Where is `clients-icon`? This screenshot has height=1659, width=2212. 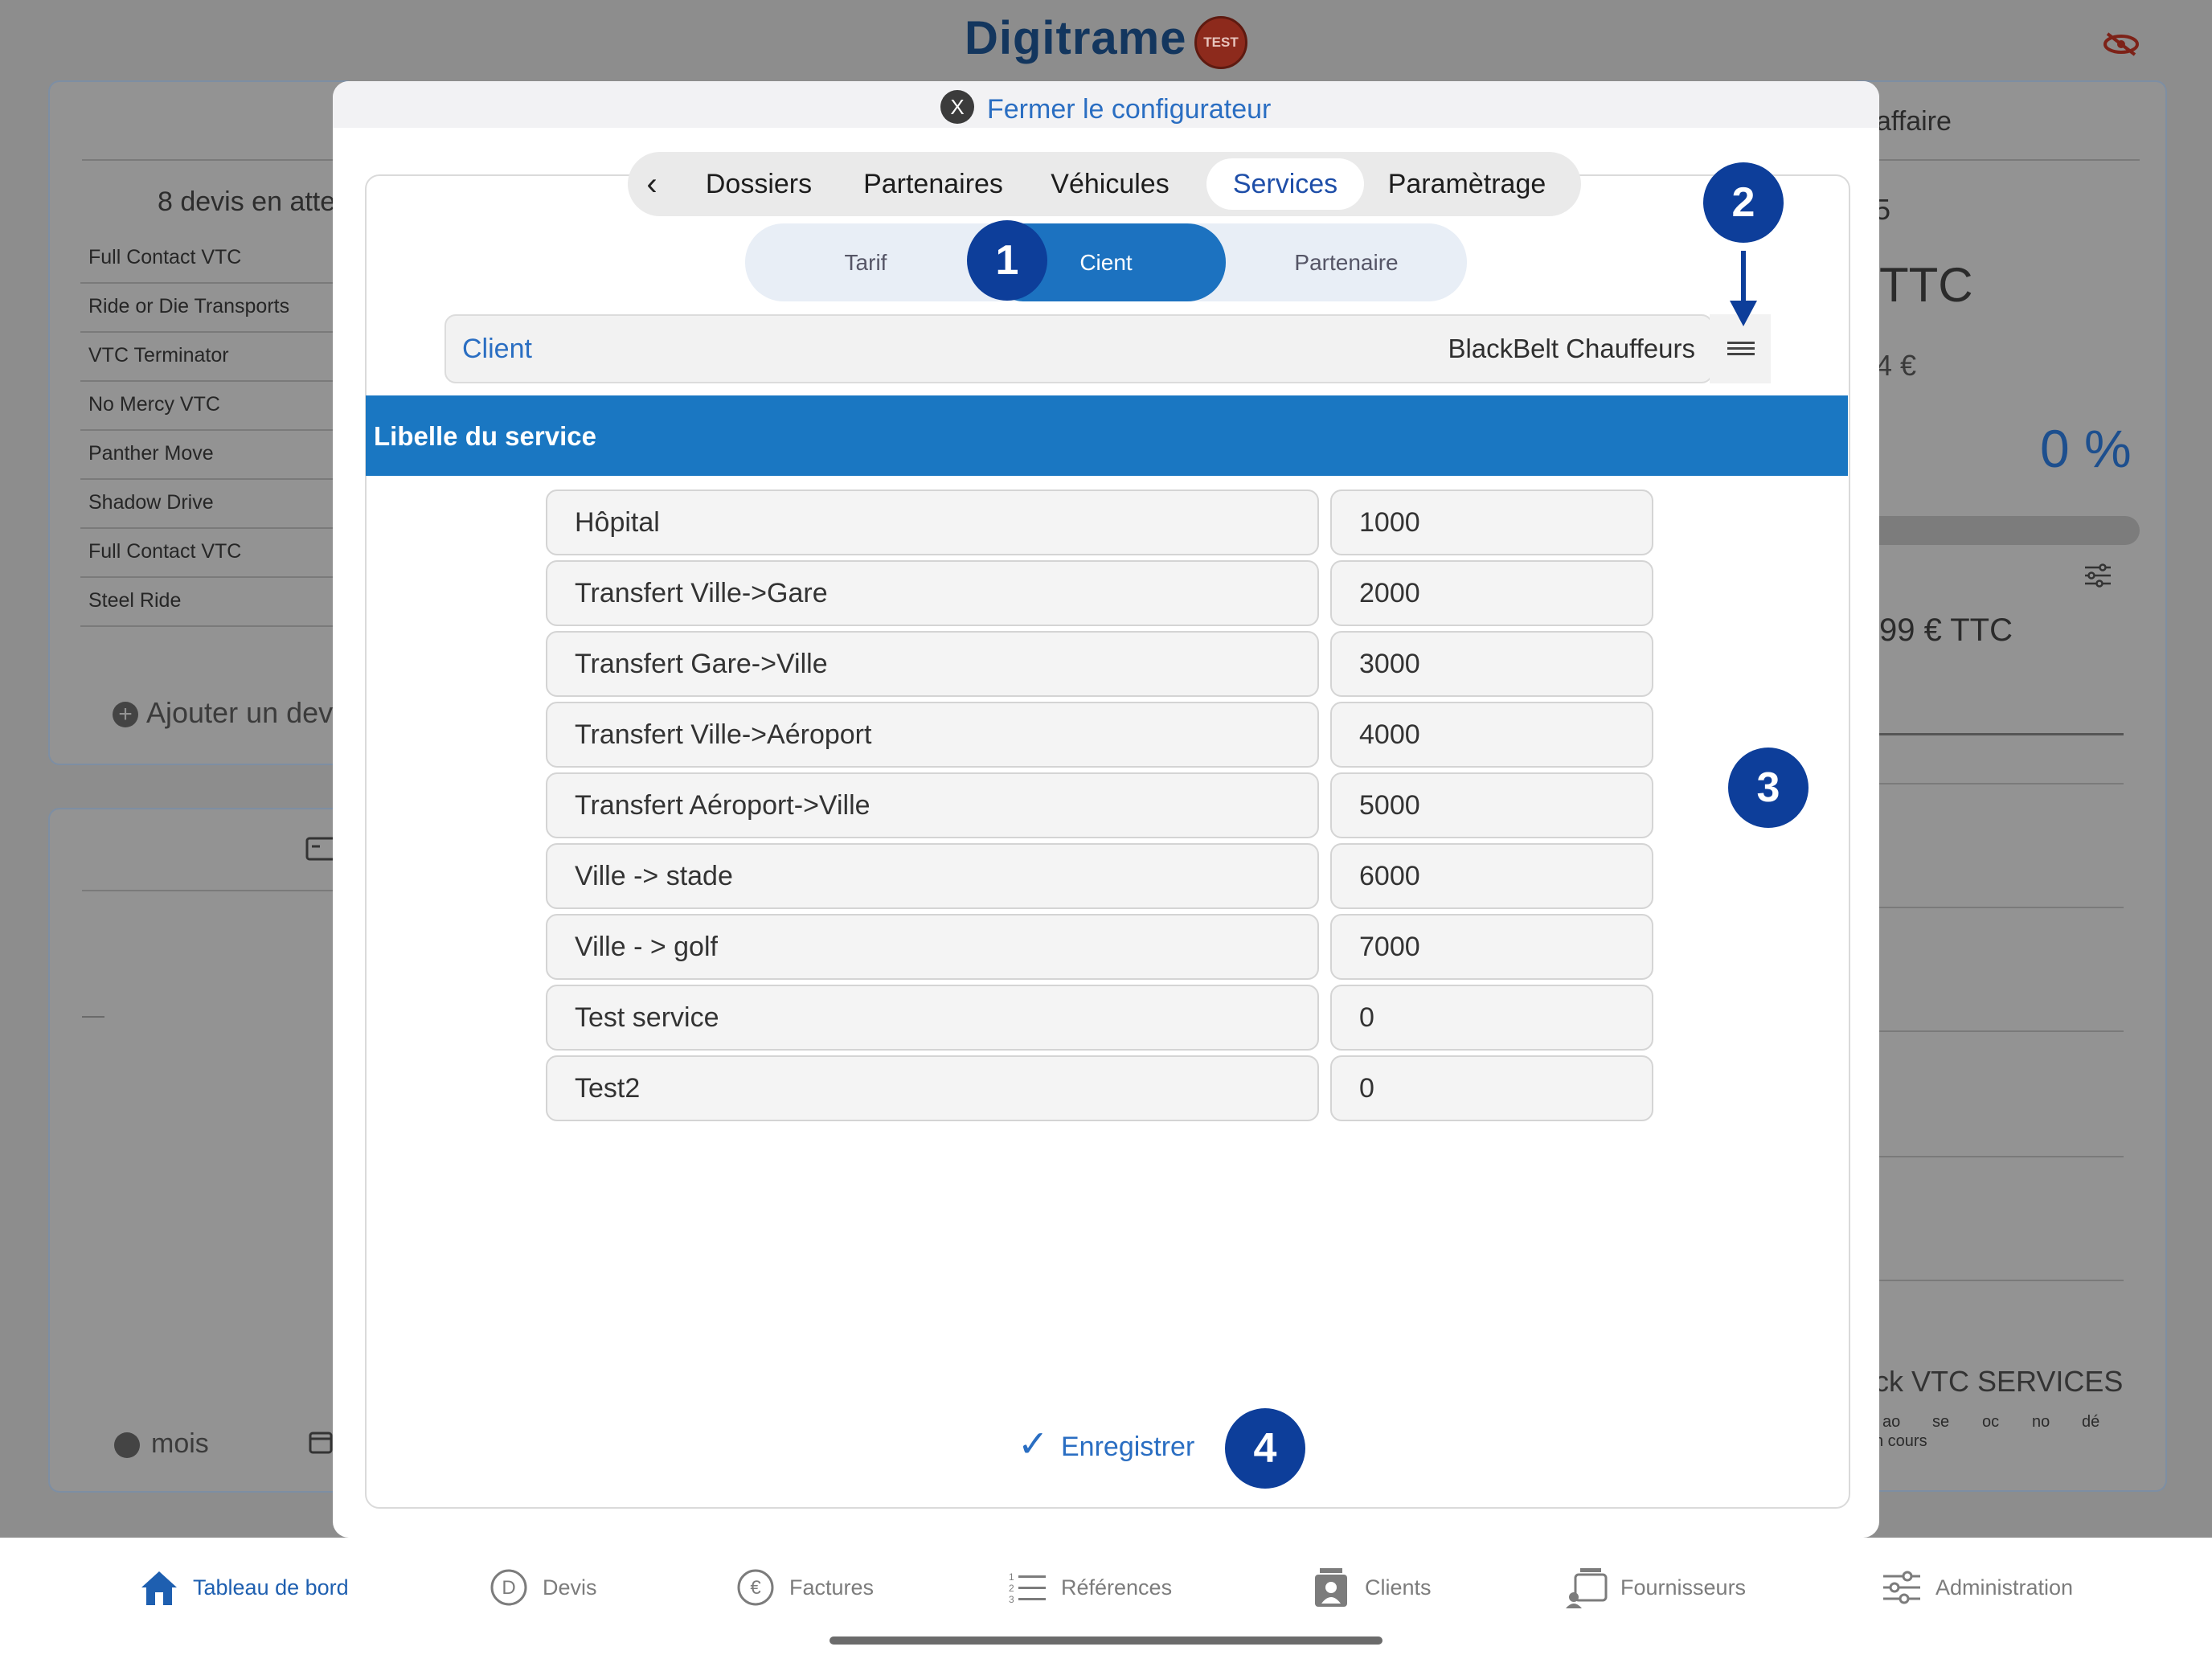 clients-icon is located at coordinates (1331, 1587).